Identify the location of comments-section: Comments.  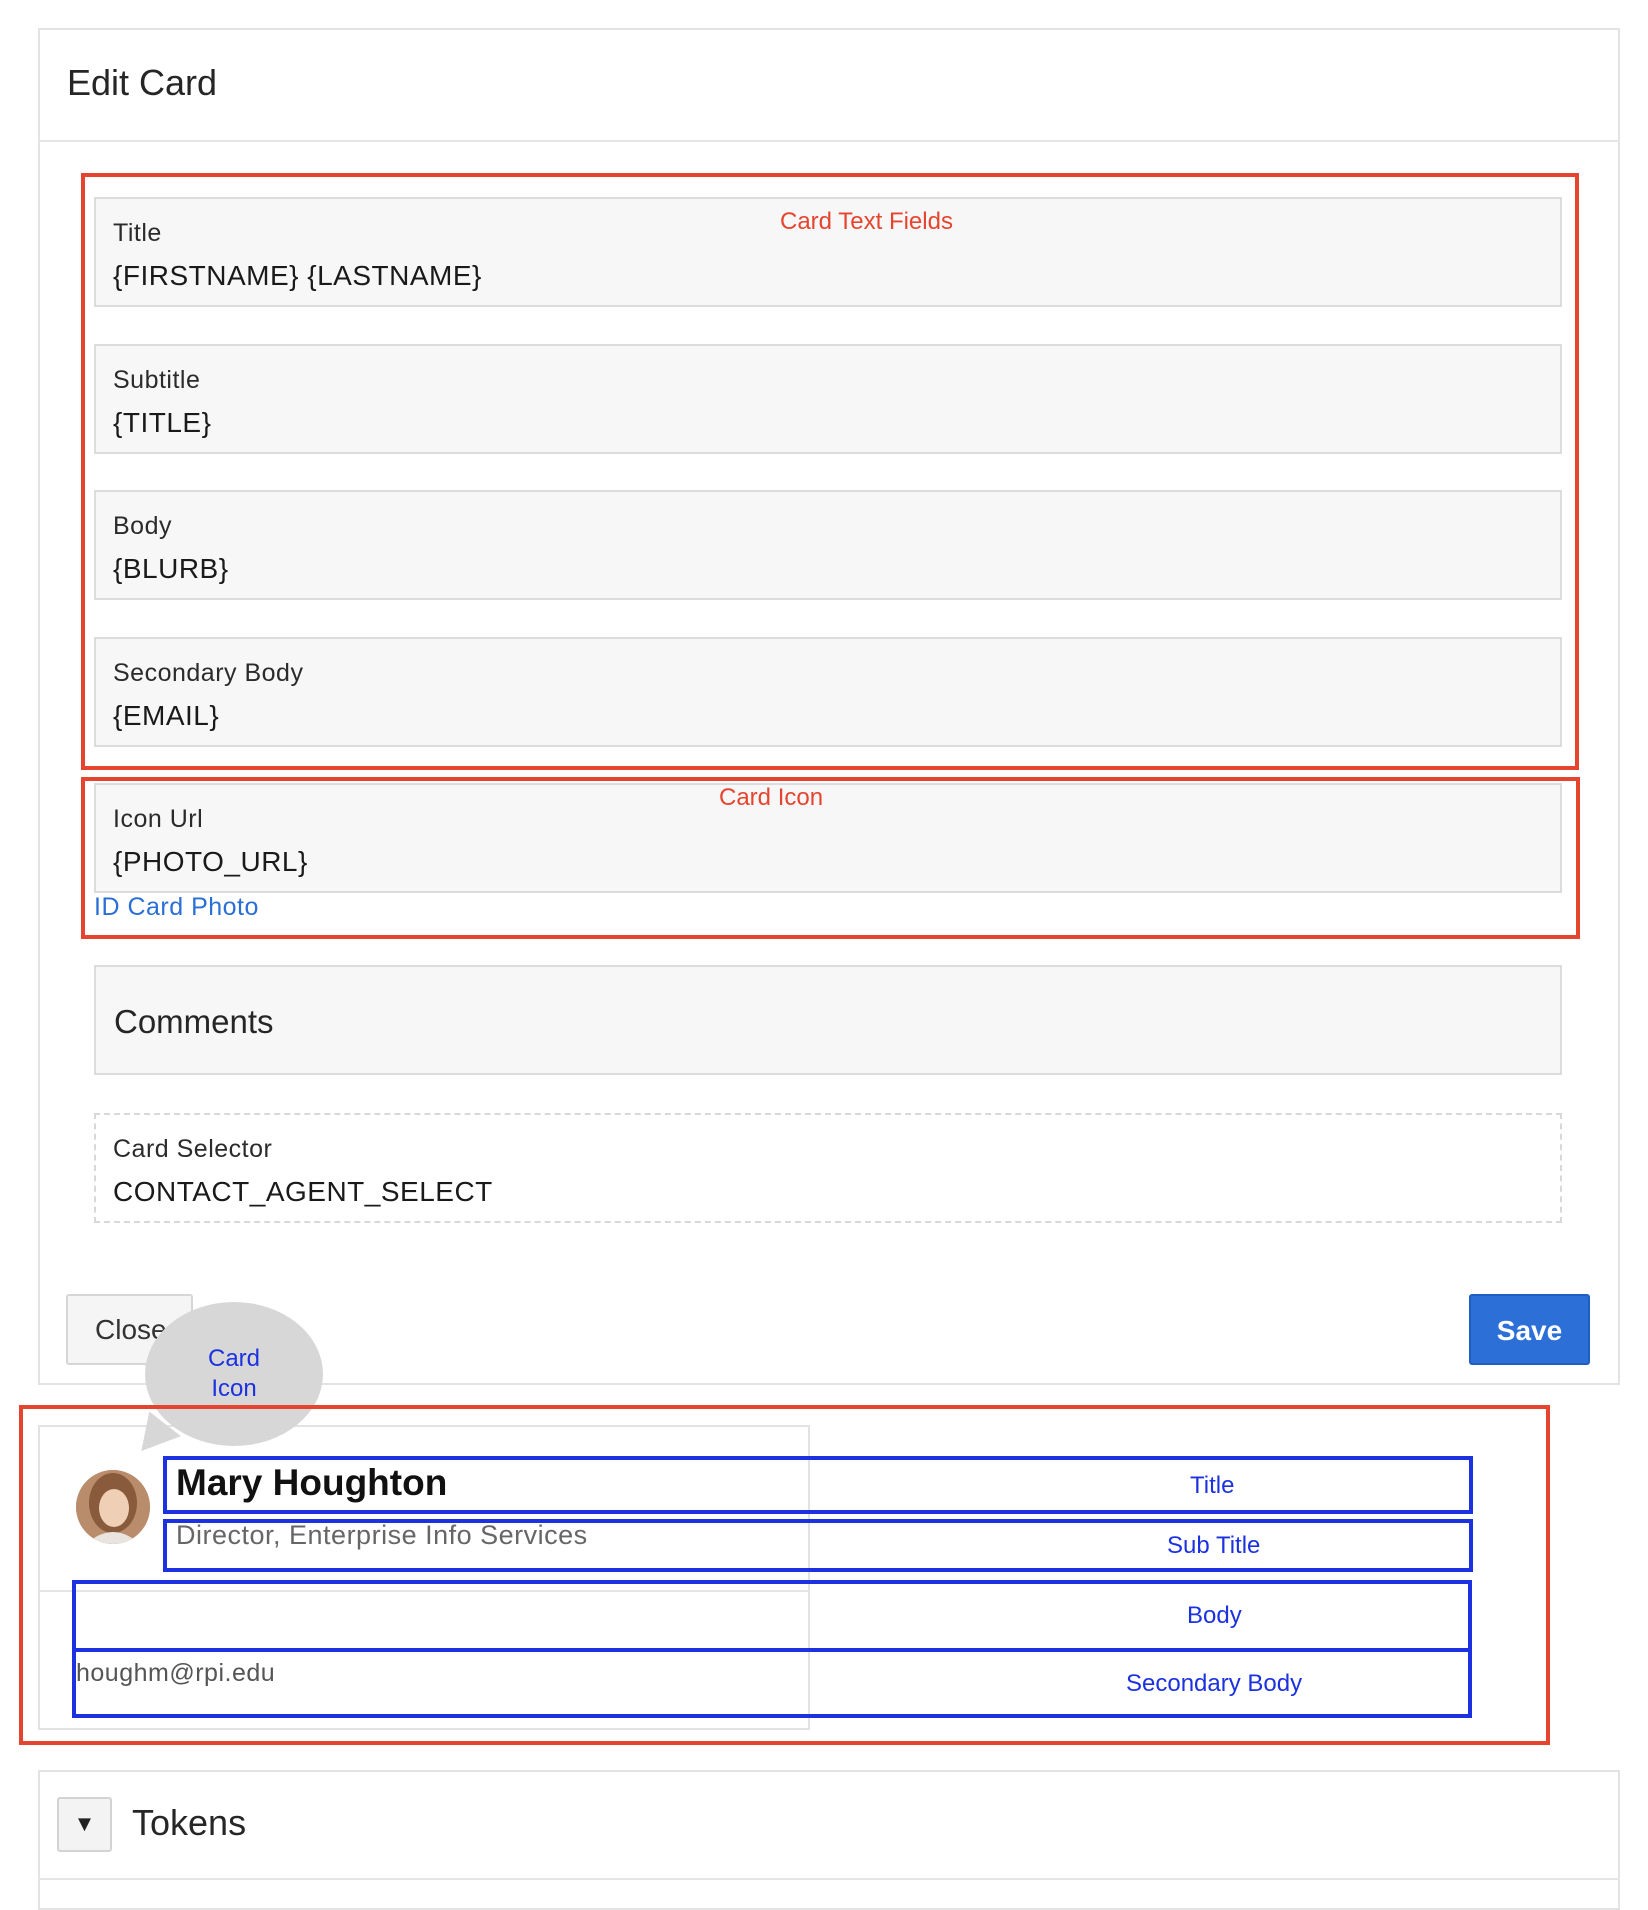
(828, 1020).